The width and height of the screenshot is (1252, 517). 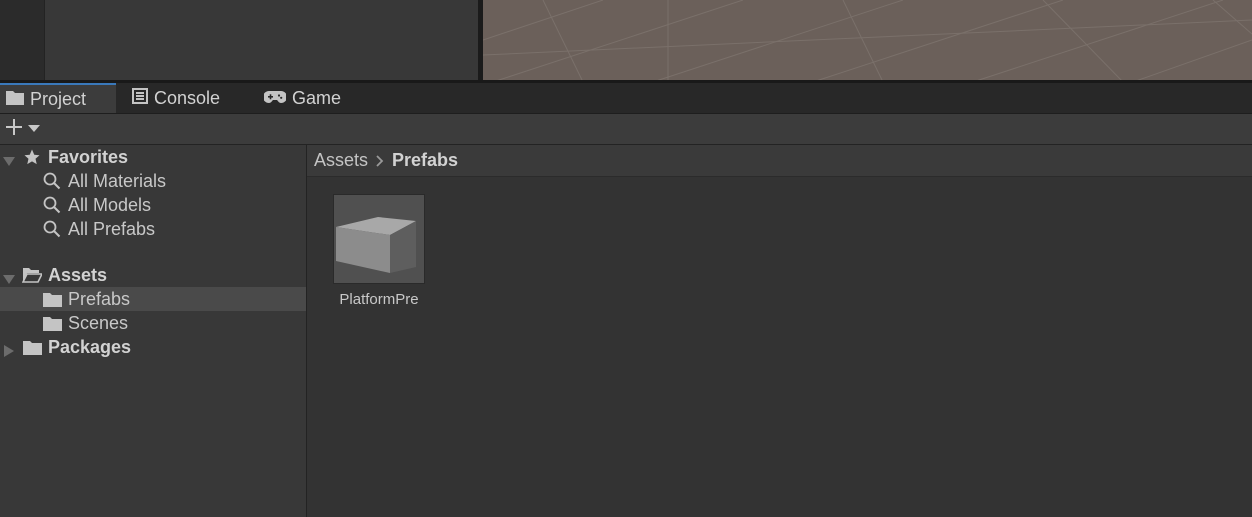 What do you see at coordinates (14, 129) in the screenshot?
I see `plus-icon` at bounding box center [14, 129].